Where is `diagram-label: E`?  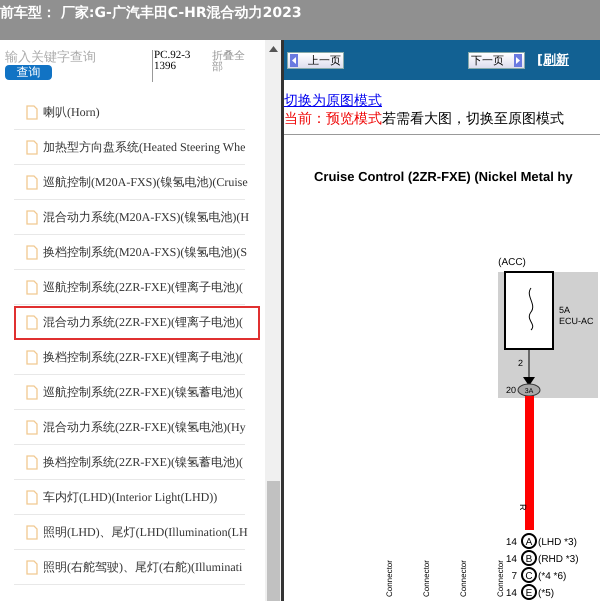 diagram-label: E is located at coordinates (529, 593).